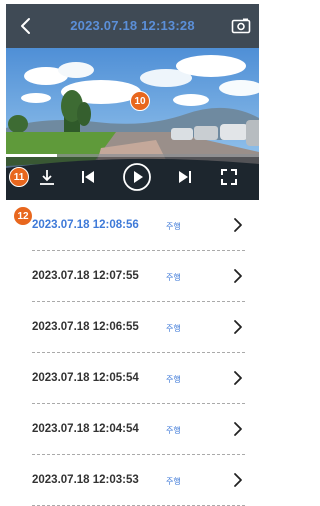 The width and height of the screenshot is (320, 506). I want to click on capture-screenshot-button, so click(241, 26).